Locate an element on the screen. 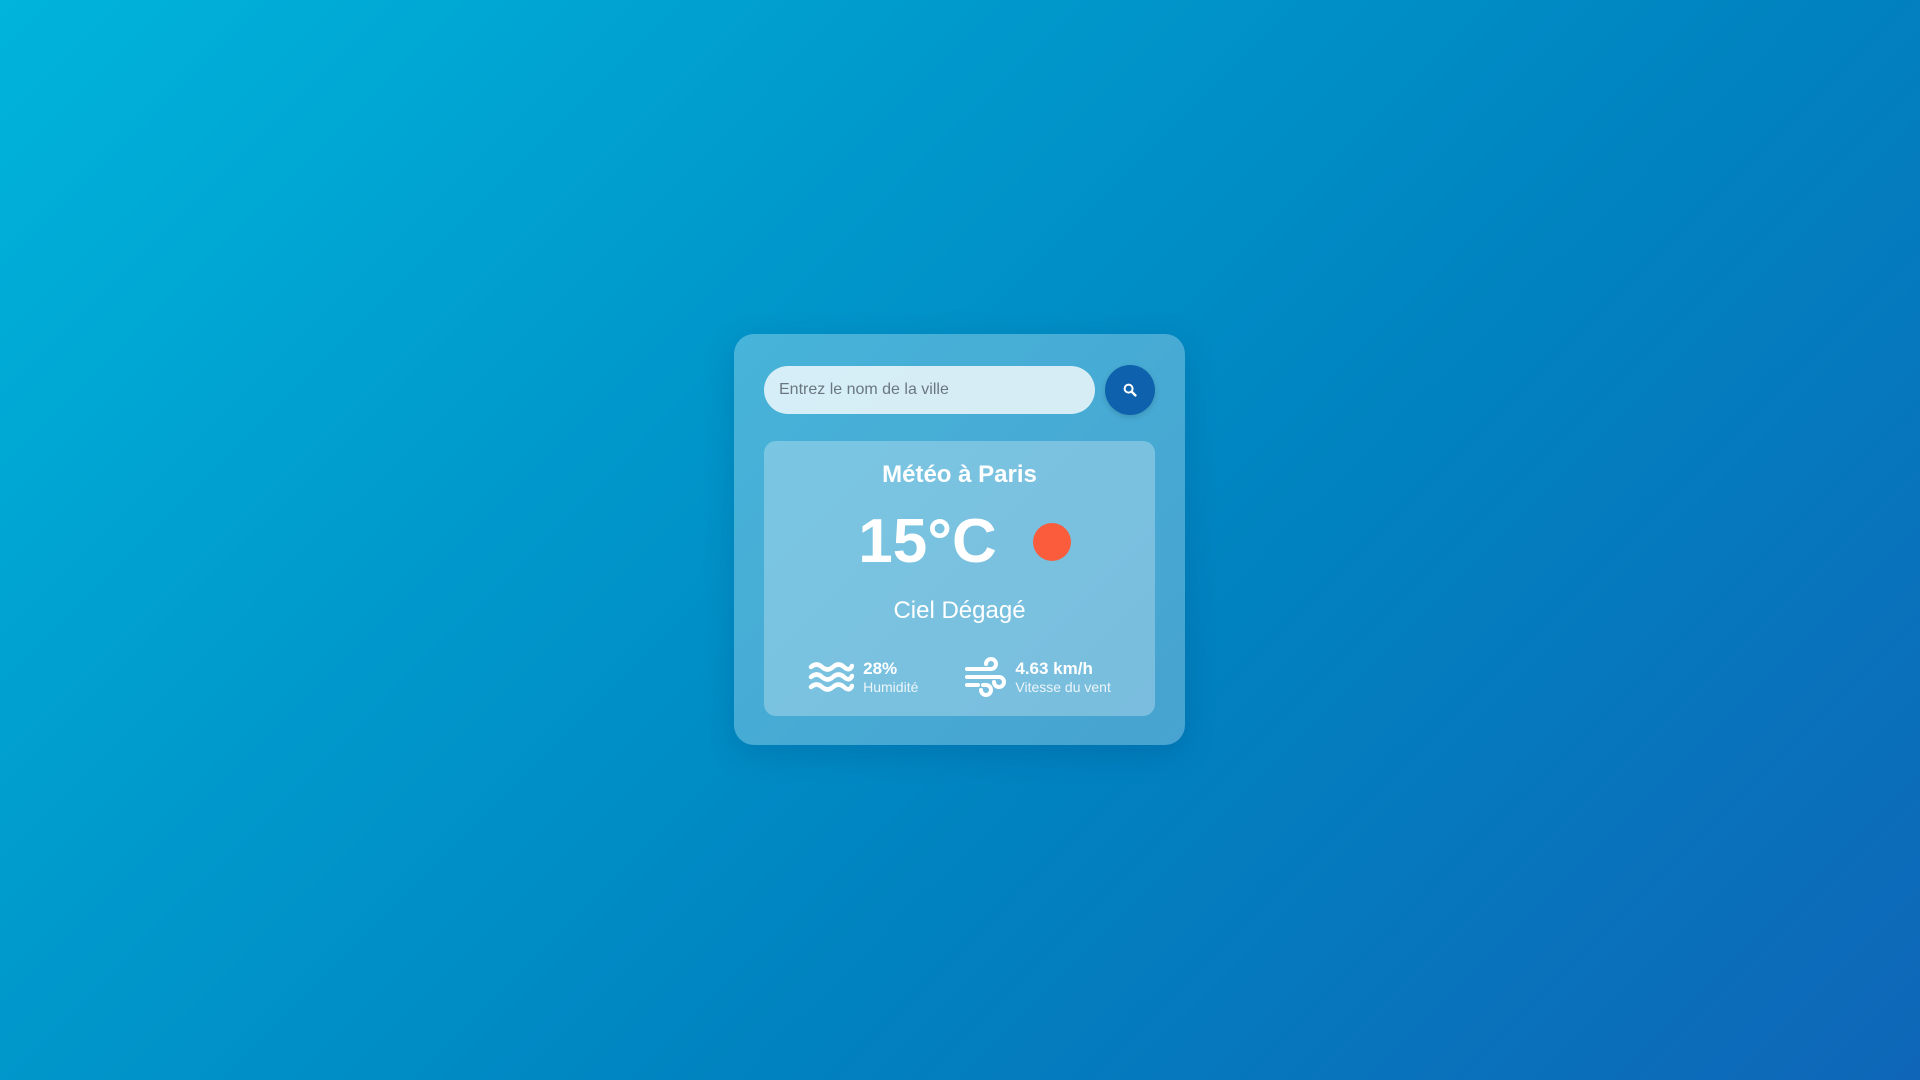 This screenshot has height=1080, width=1920. temperature-row: 15°C is located at coordinates (959, 542).